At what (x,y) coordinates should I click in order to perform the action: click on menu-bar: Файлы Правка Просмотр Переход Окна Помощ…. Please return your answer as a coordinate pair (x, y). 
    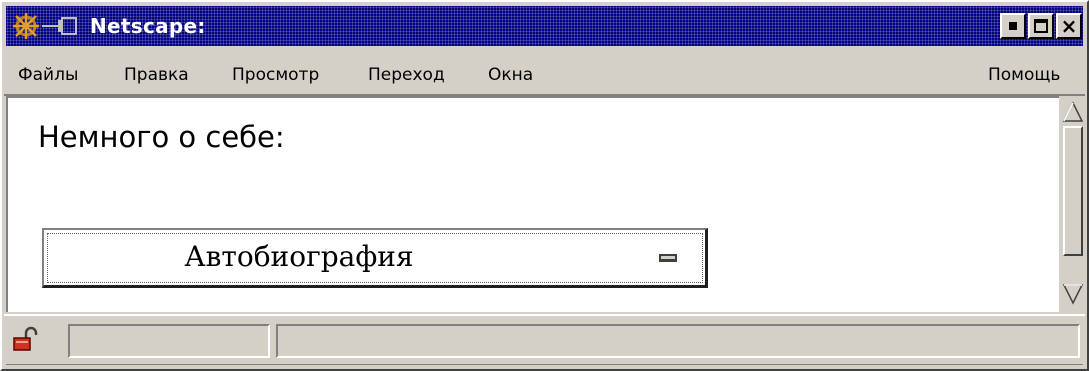
    Looking at the image, I should click on (544, 76).